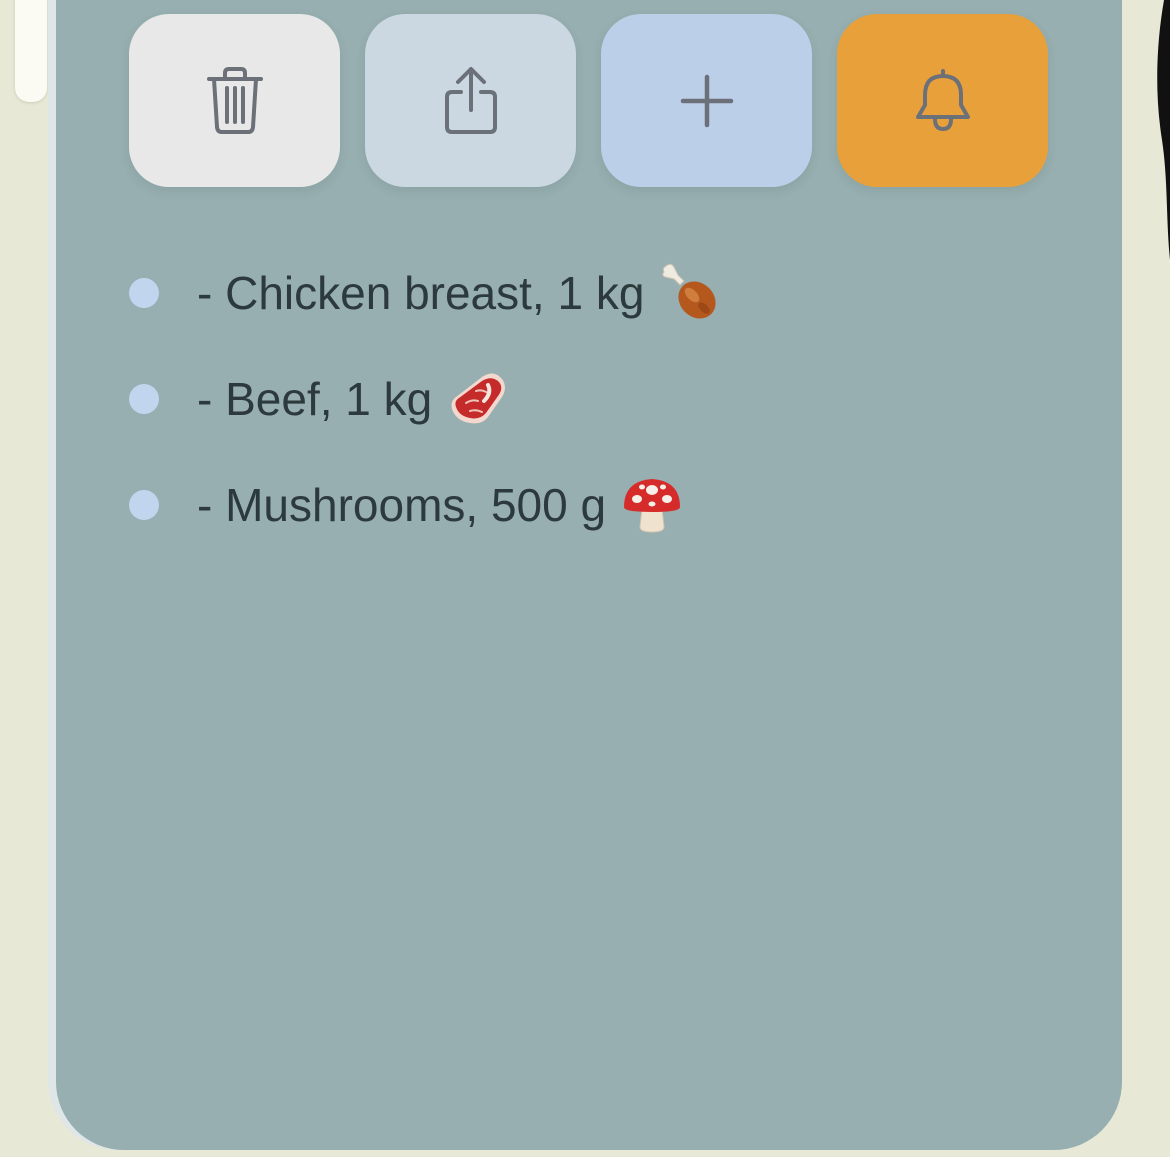 This screenshot has height=1157, width=1170. I want to click on mushroom-icon, so click(652, 505).